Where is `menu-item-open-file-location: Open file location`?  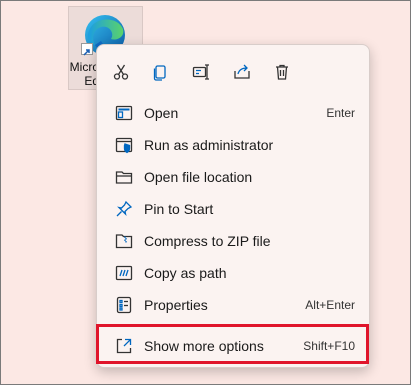 menu-item-open-file-location: Open file location is located at coordinates (233, 177).